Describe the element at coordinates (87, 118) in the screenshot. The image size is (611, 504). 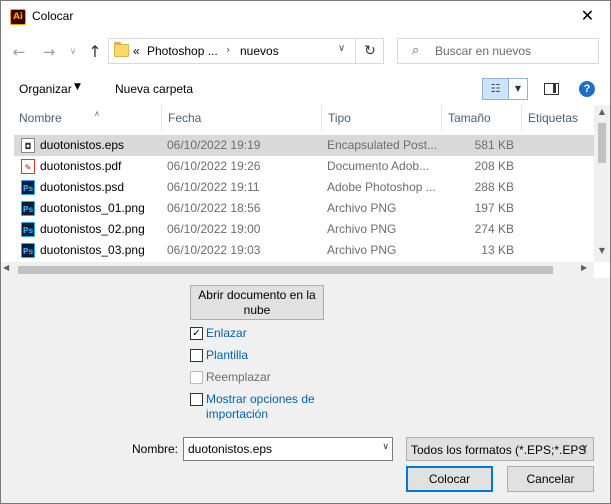
I see `column-header-name: Nombre ∧` at that location.